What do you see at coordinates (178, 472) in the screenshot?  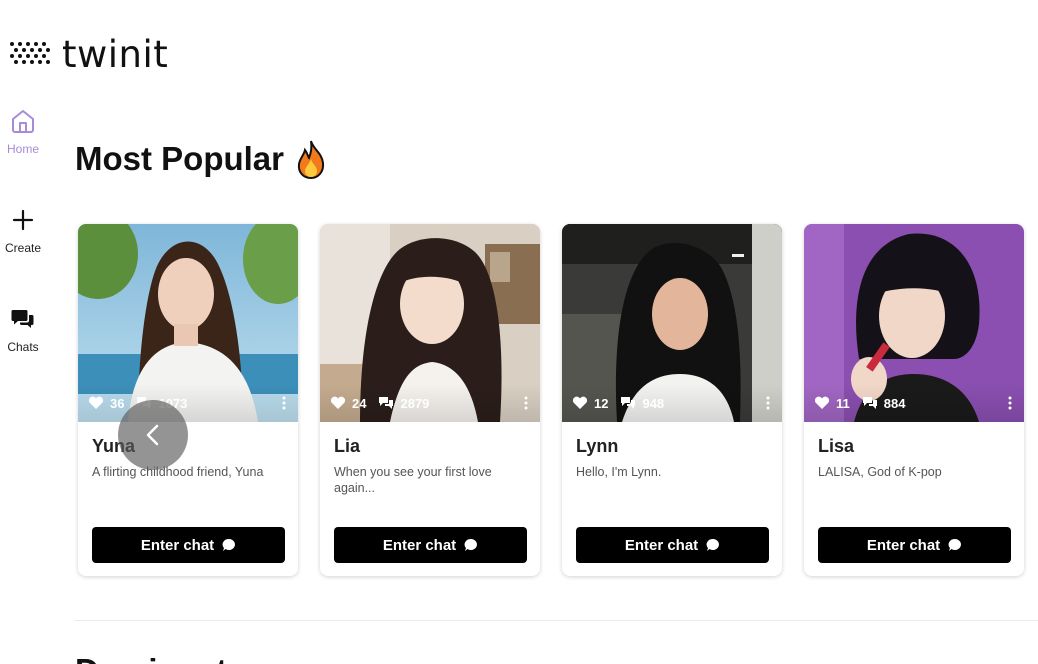 I see `character-description: A flirting childhood friend, Yuna` at bounding box center [178, 472].